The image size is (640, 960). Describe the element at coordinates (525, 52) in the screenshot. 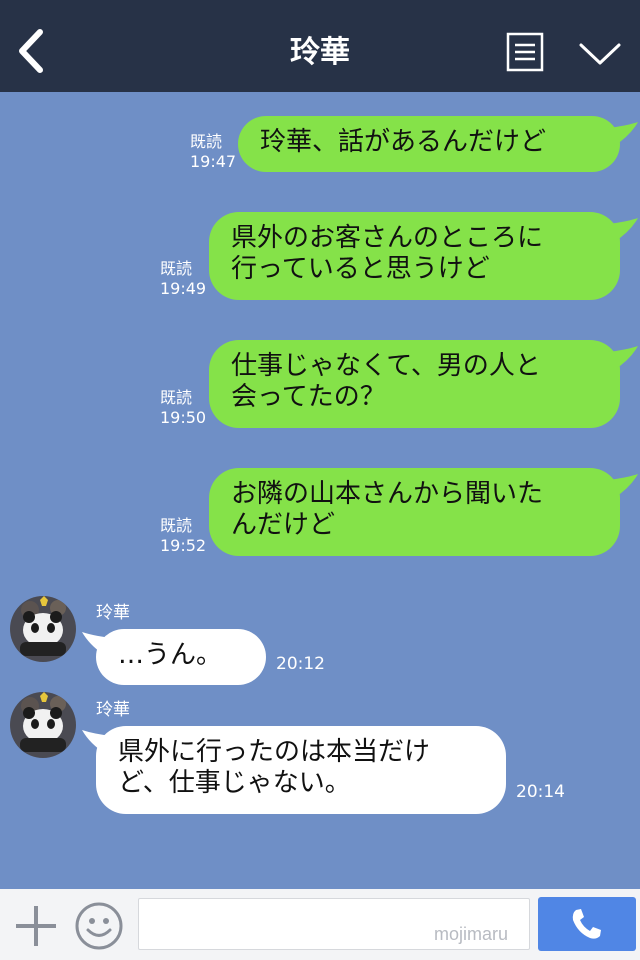

I see `notes-icon` at that location.